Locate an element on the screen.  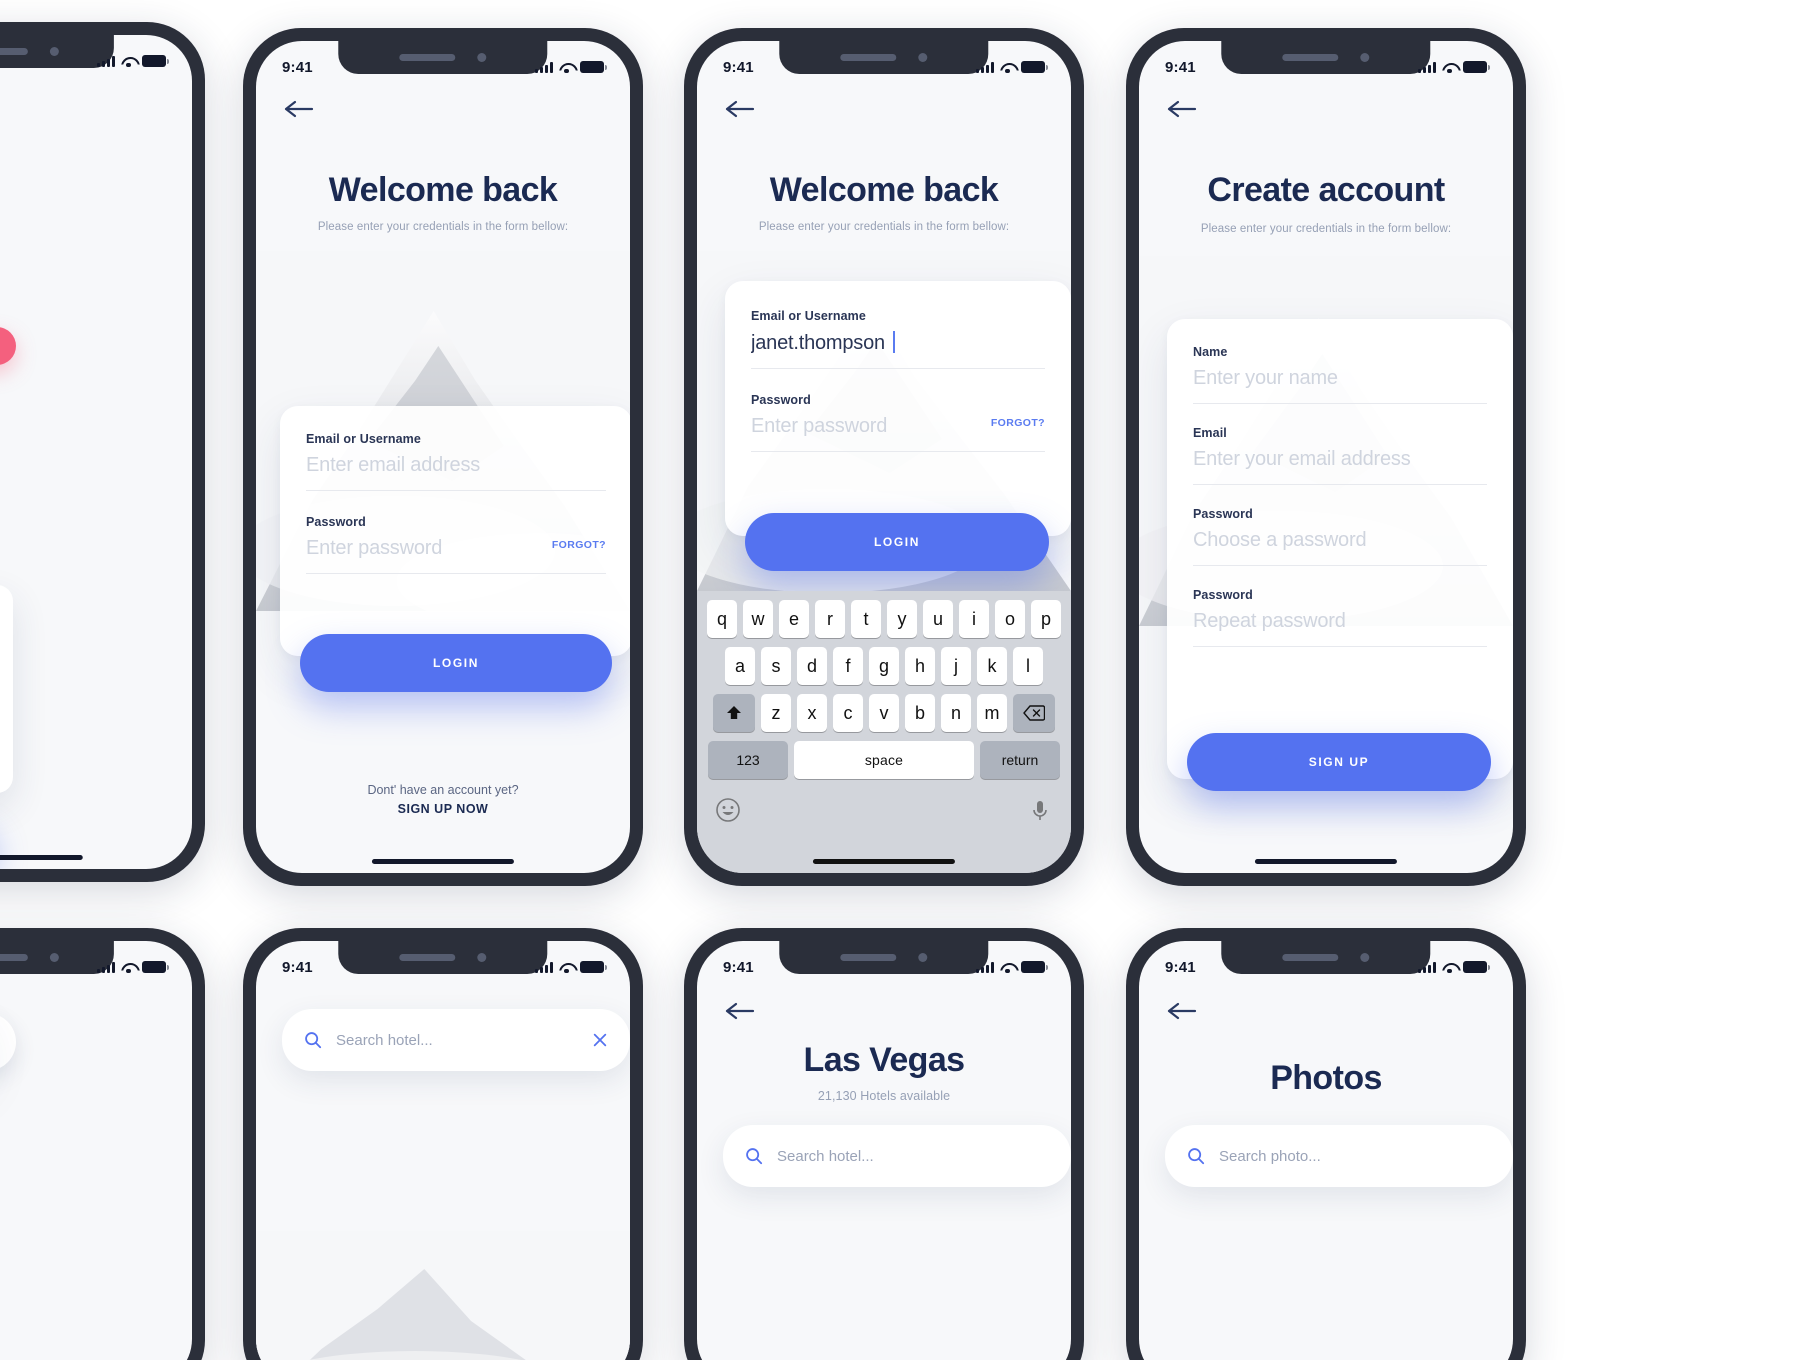
page-title: Photos is located at coordinates (1326, 1078).